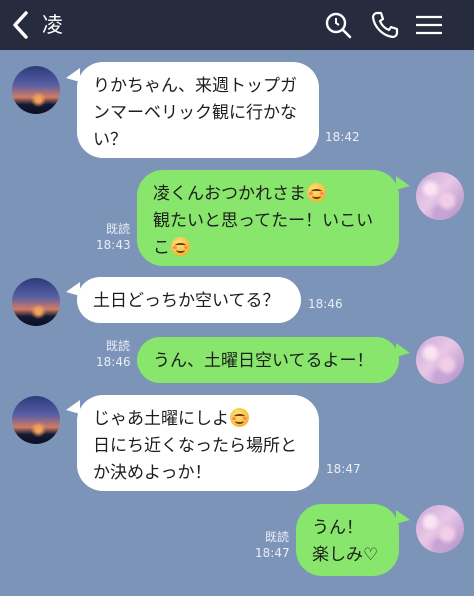 The height and width of the screenshot is (596, 474). I want to click on message-text: うん、土曜日空いてるよー！, so click(263, 361).